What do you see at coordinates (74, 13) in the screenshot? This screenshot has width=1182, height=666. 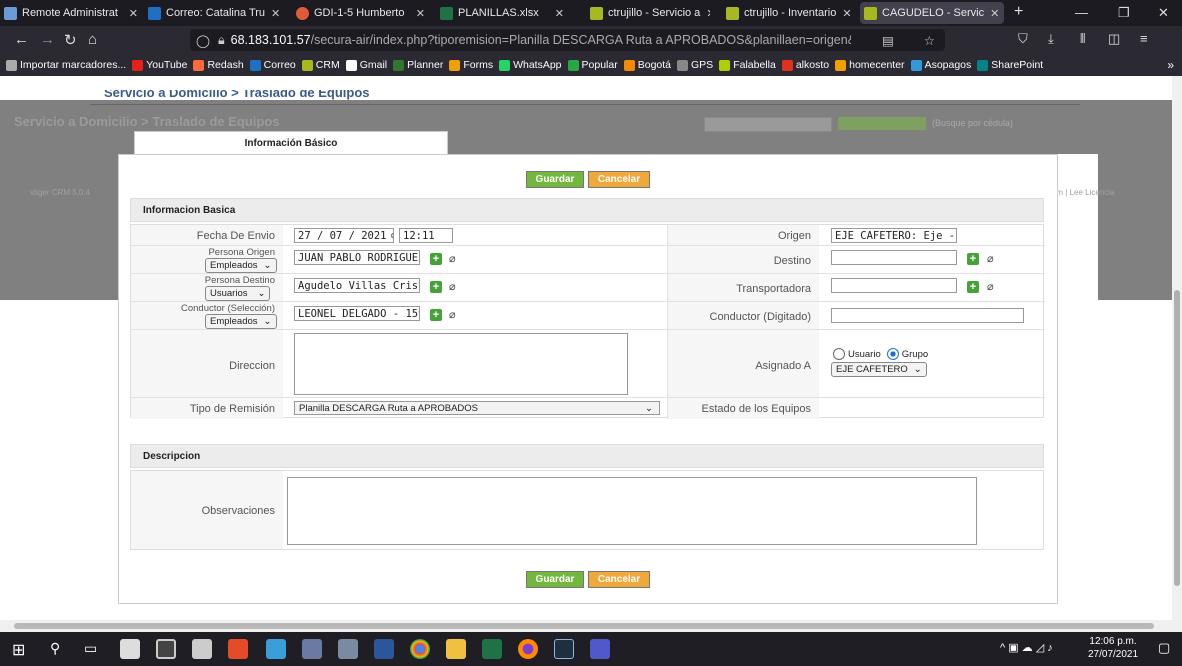 I see `tab-remote-administrator: Remote Administrat ✕` at bounding box center [74, 13].